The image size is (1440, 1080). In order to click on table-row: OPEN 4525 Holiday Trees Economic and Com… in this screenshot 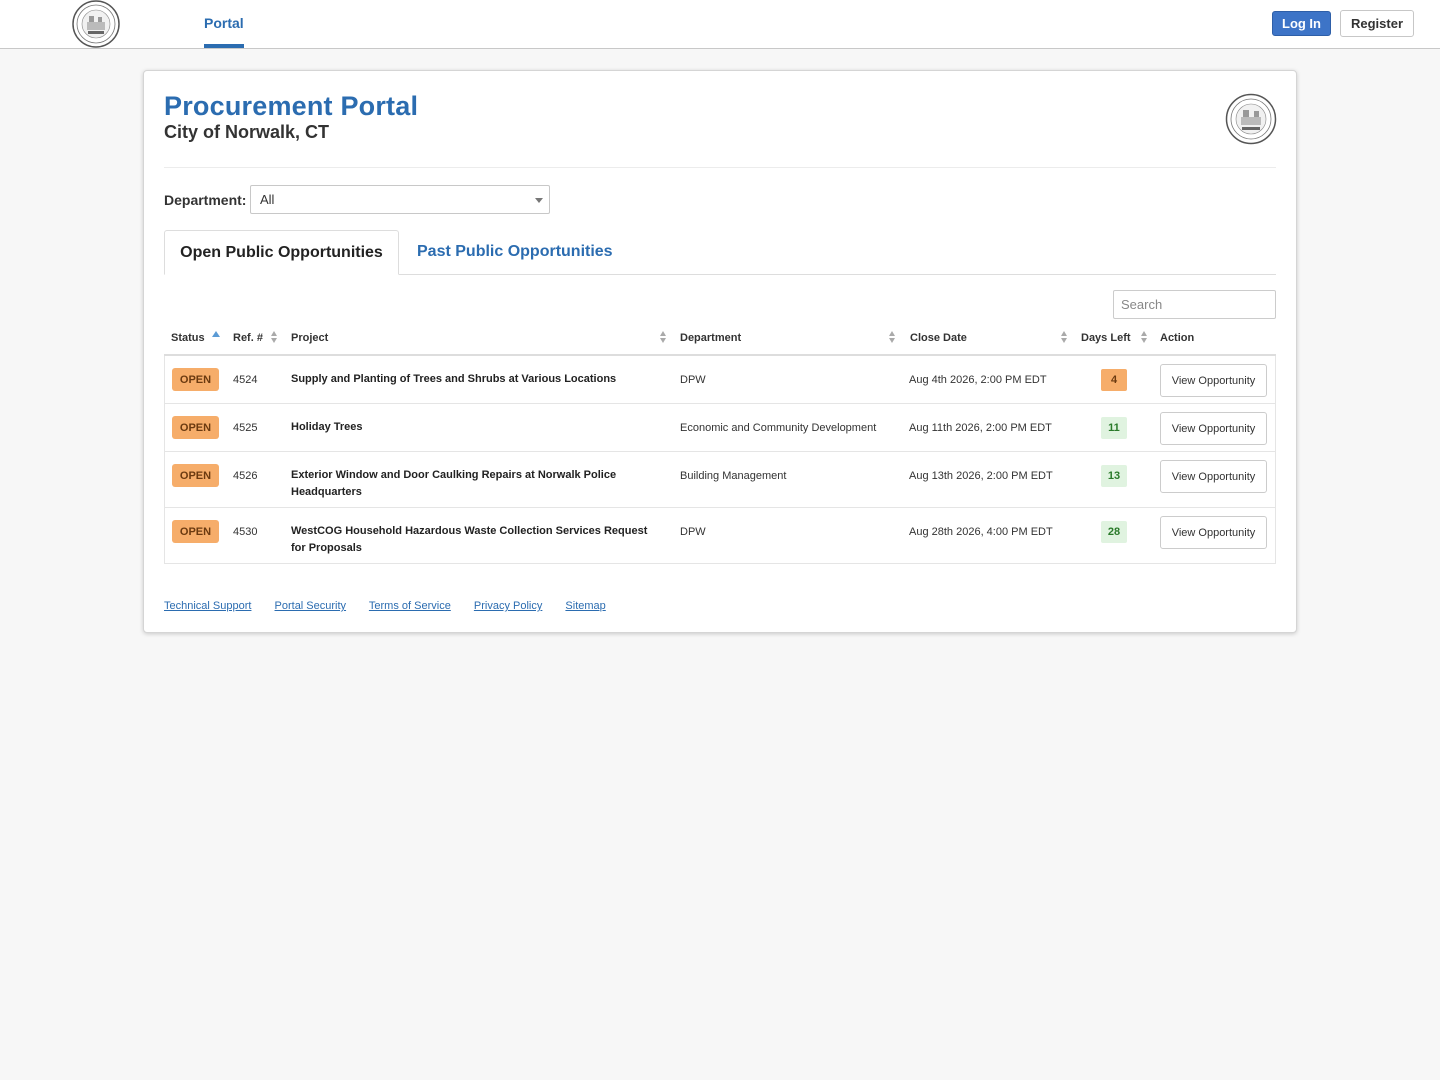, I will do `click(720, 428)`.